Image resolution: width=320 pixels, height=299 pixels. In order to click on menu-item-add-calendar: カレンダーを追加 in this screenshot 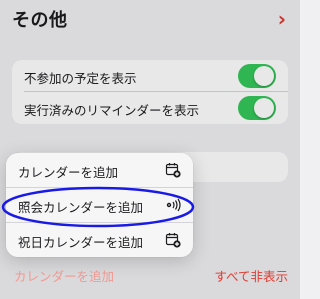, I will do `click(99, 170)`.